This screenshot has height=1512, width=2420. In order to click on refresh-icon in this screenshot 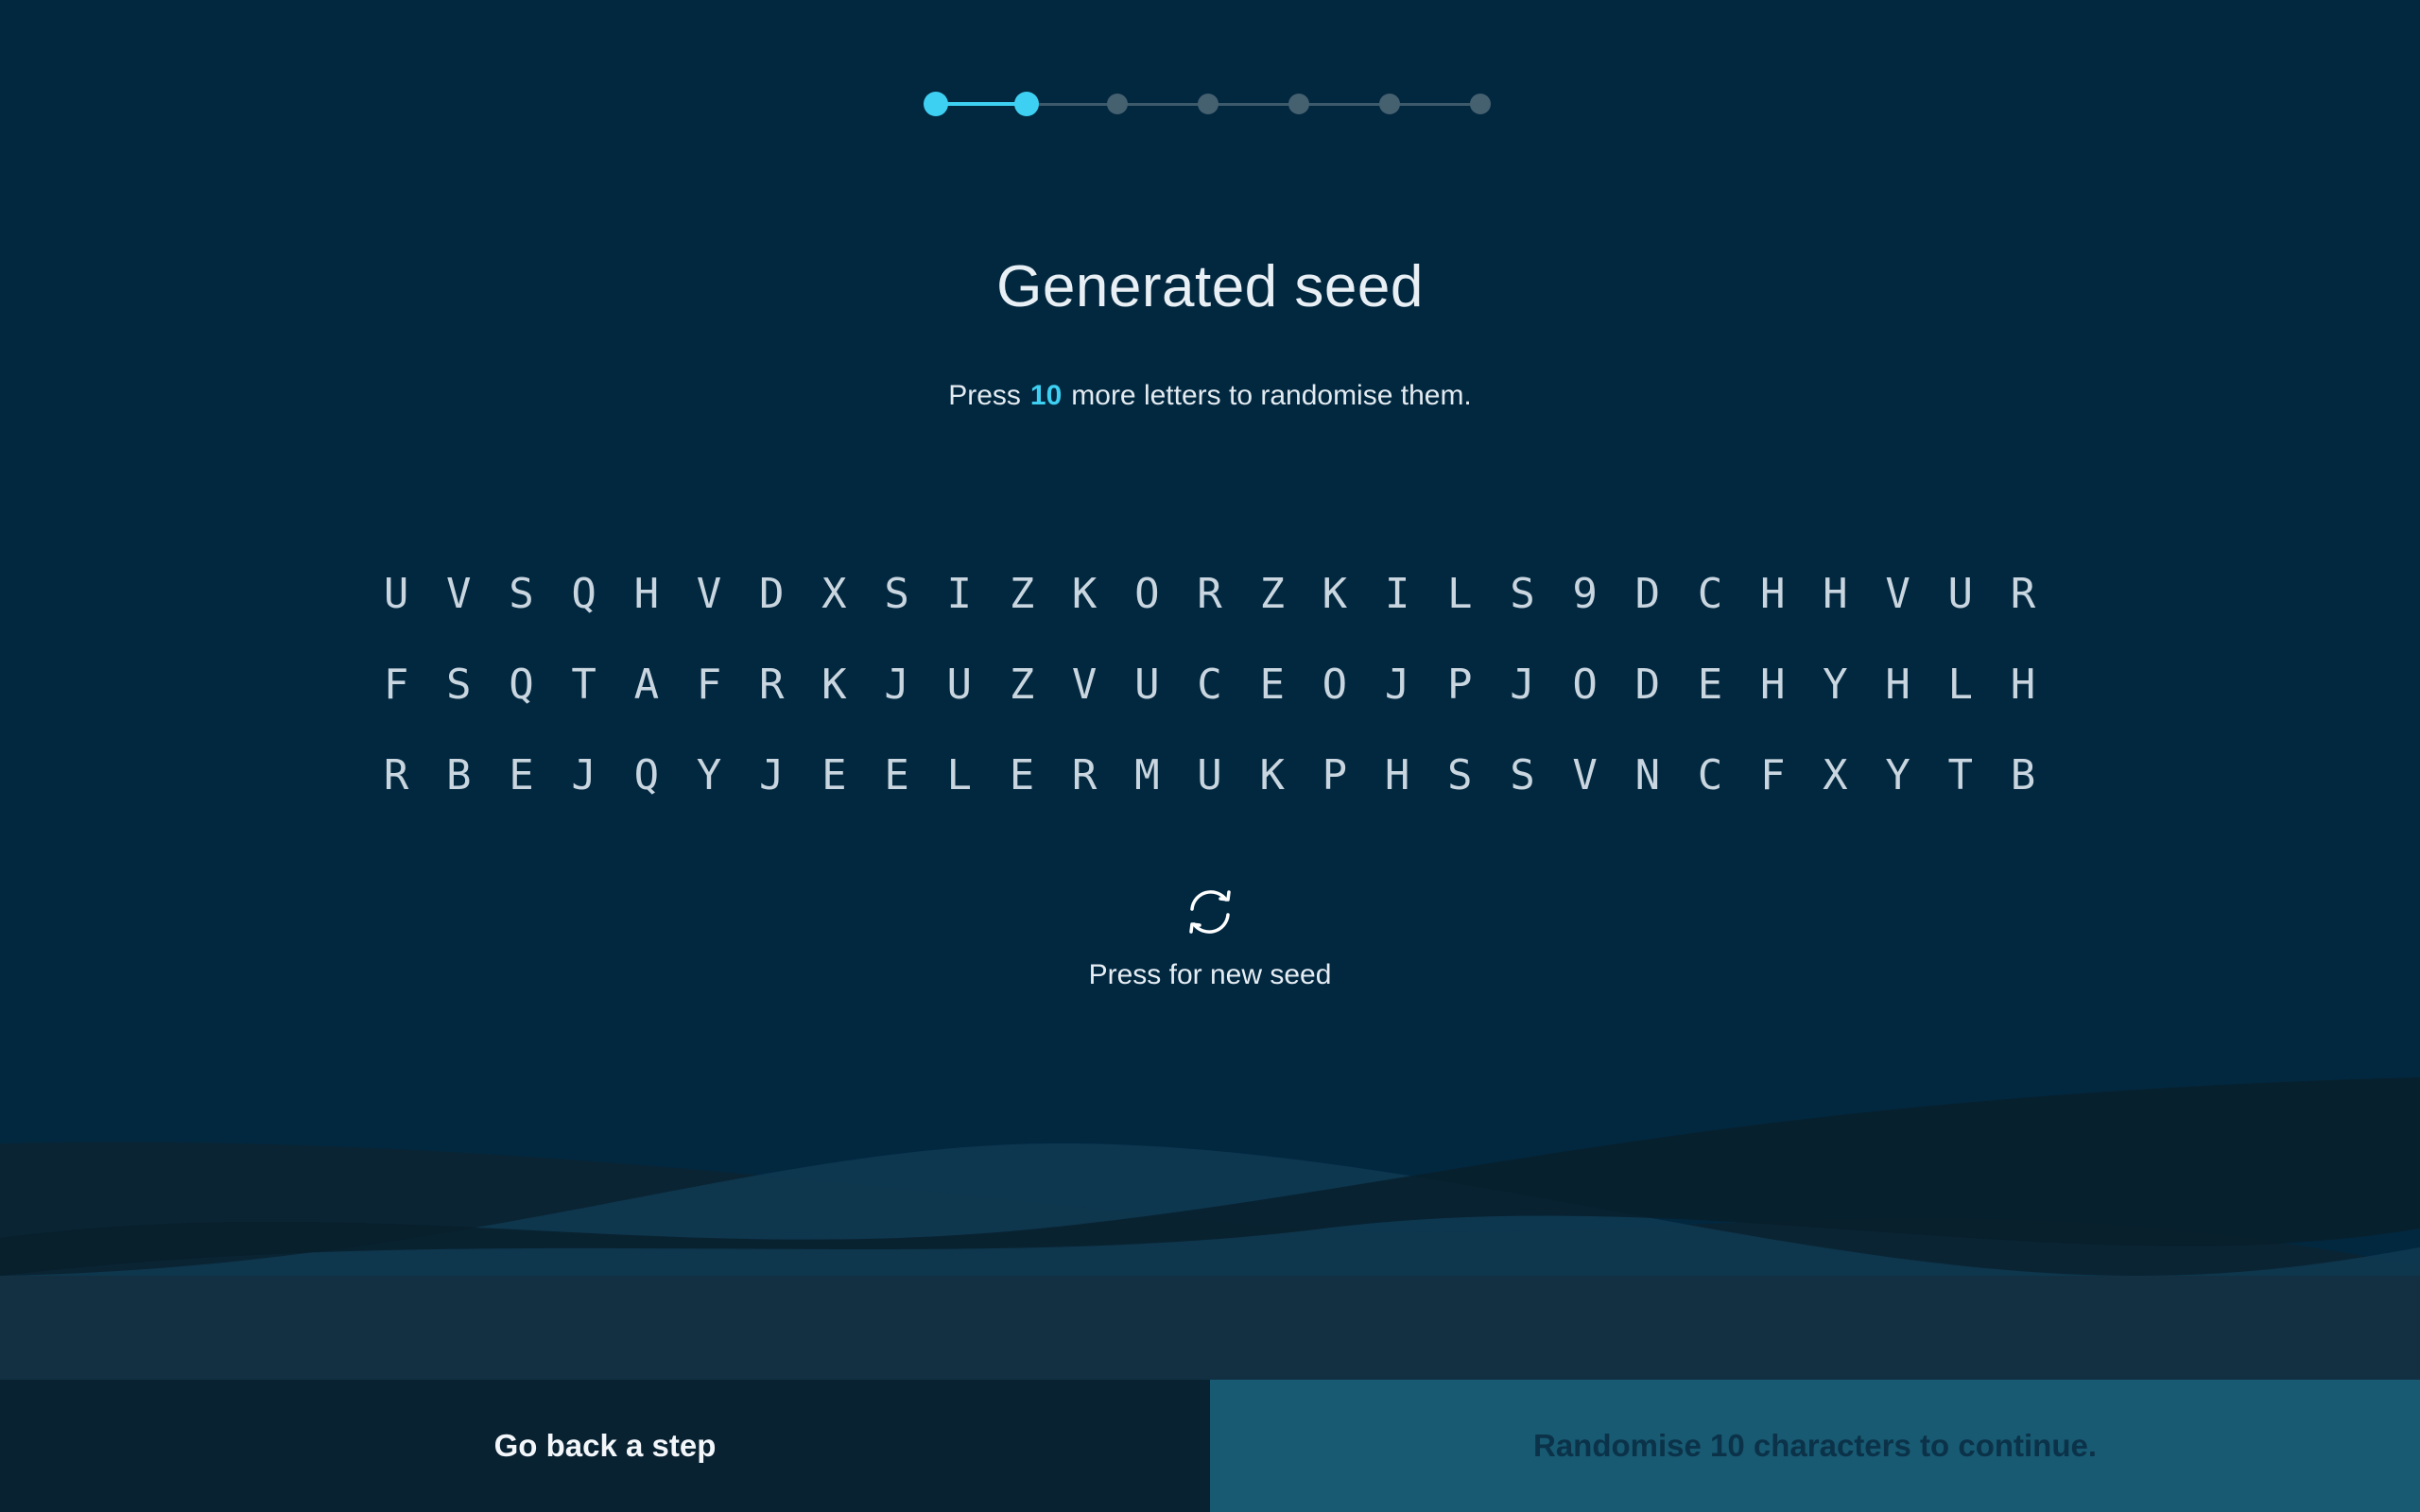, I will do `click(1210, 912)`.